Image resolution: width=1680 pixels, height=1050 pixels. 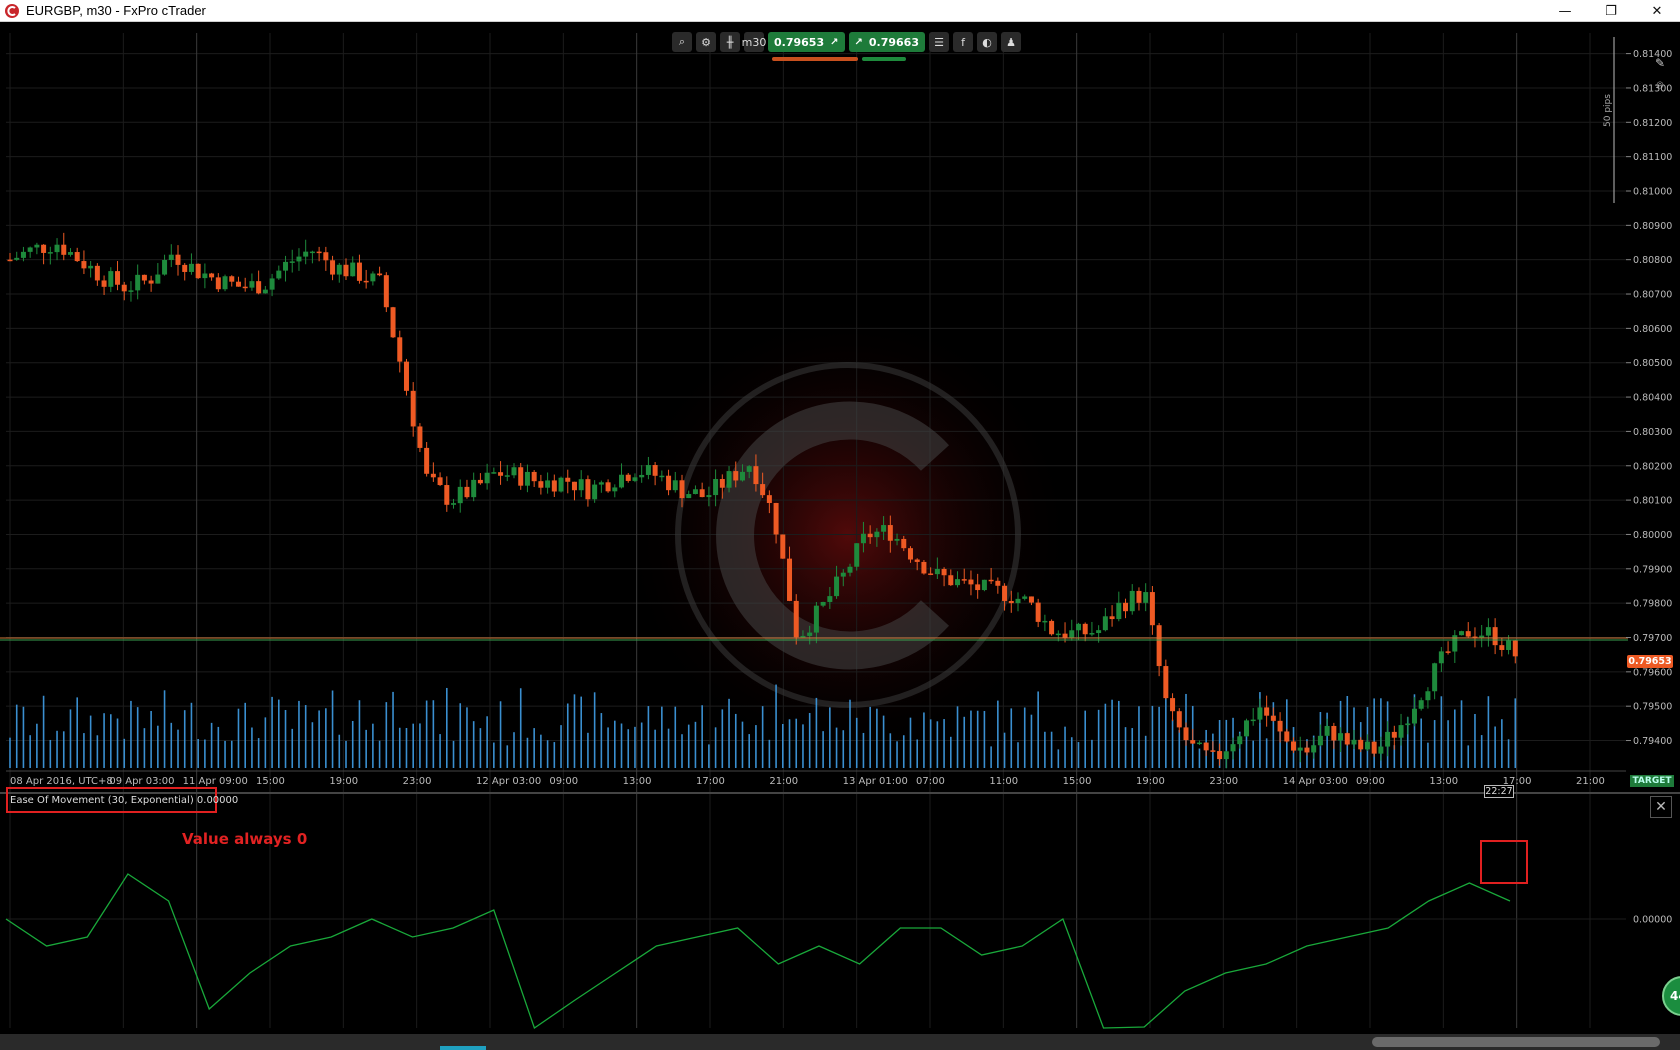 What do you see at coordinates (1516, 1042) in the screenshot?
I see `scrollbar-thumb` at bounding box center [1516, 1042].